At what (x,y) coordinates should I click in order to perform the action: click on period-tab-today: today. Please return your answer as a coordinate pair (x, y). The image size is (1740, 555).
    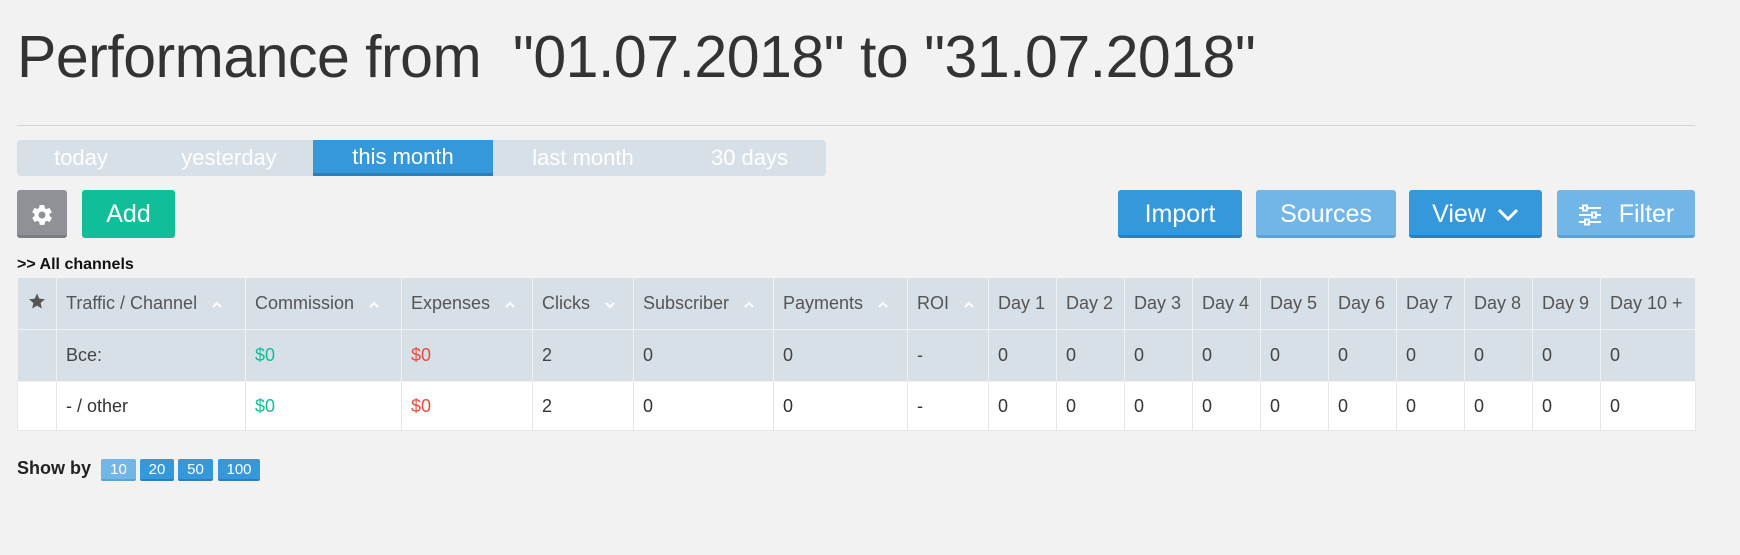
    Looking at the image, I should click on (81, 158).